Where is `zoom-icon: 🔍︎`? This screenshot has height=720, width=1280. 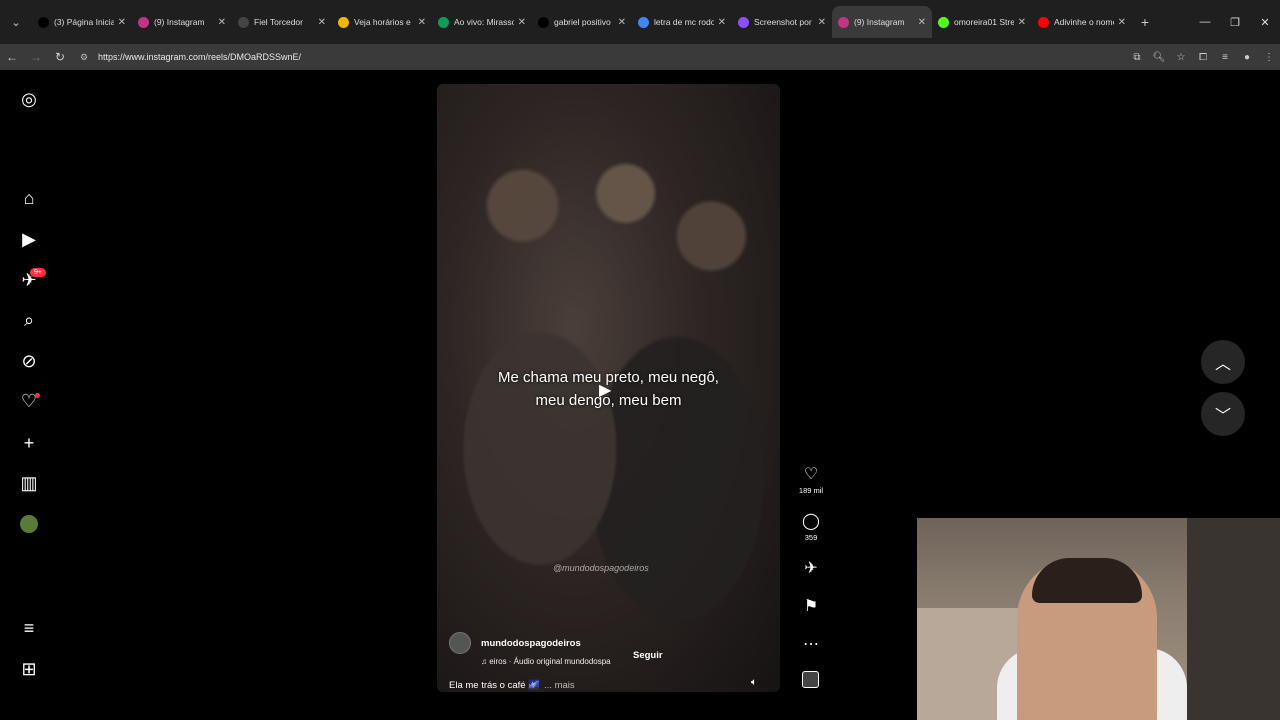 zoom-icon: 🔍︎ is located at coordinates (1159, 57).